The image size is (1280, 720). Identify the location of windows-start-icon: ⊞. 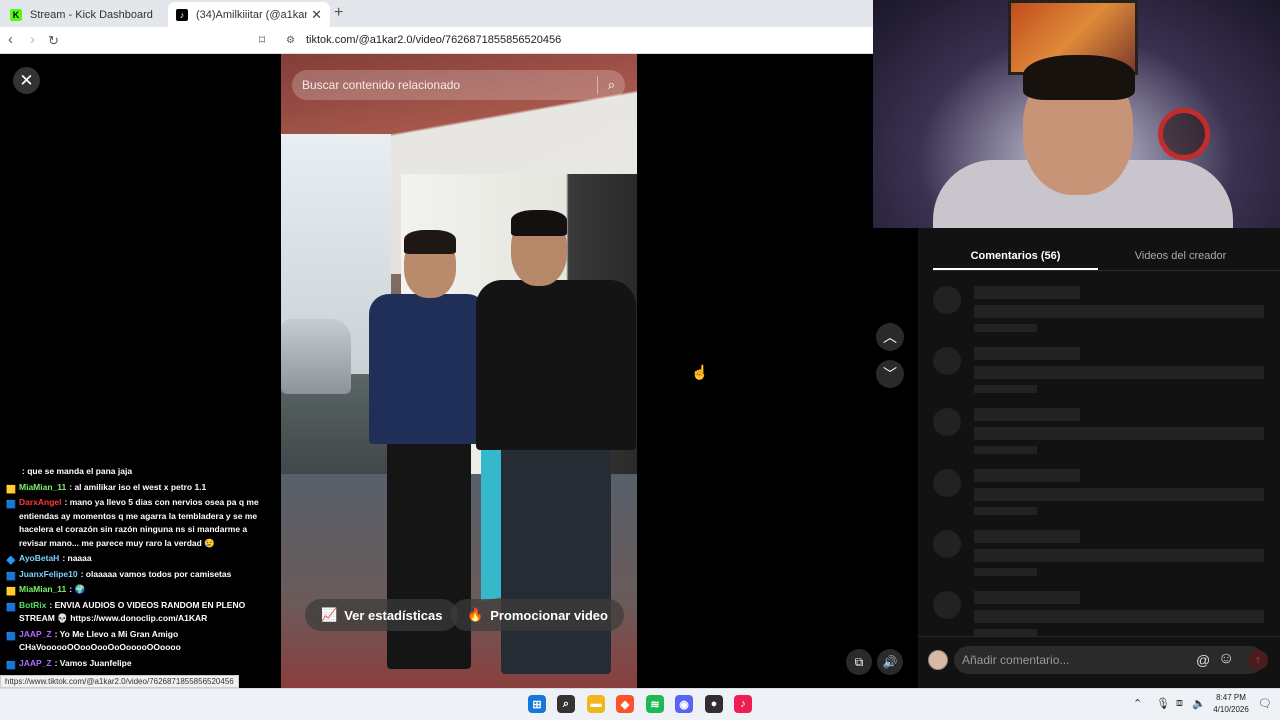
(537, 704).